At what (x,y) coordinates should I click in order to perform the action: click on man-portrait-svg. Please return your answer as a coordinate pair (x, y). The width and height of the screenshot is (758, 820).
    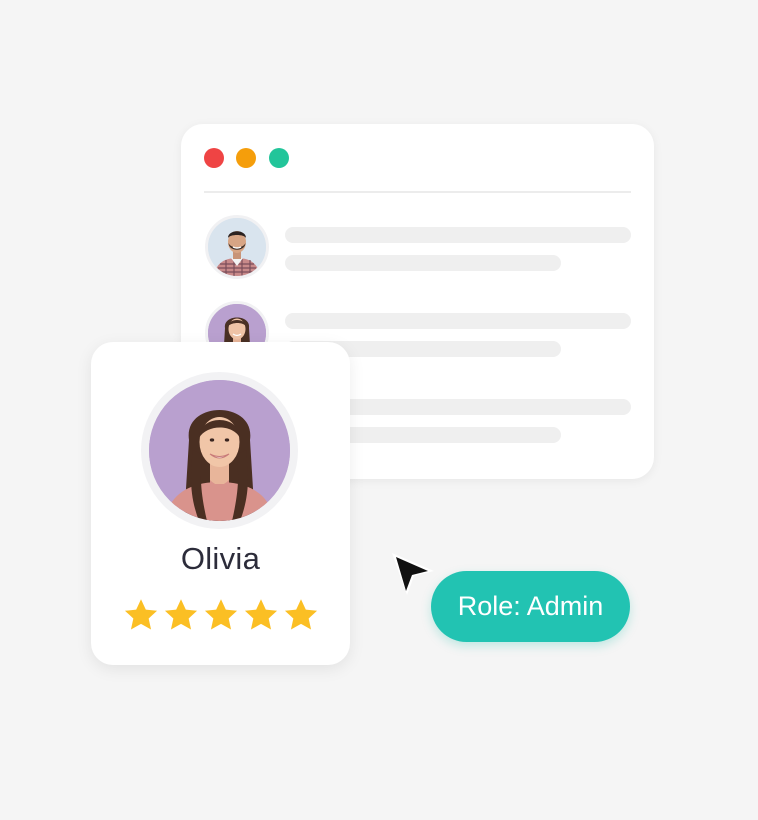
    Looking at the image, I should click on (237, 247).